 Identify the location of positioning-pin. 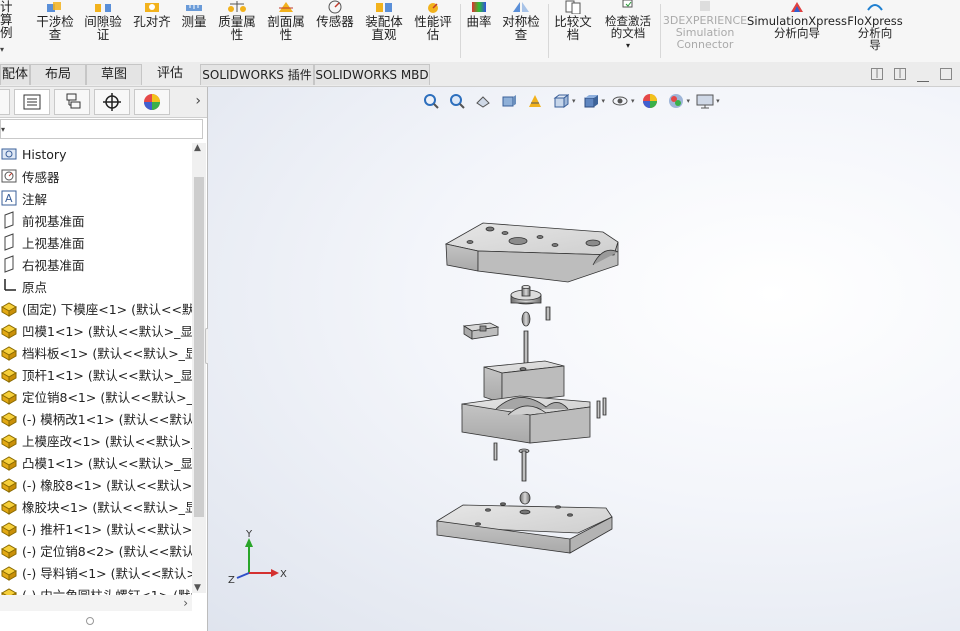
(495, 451).